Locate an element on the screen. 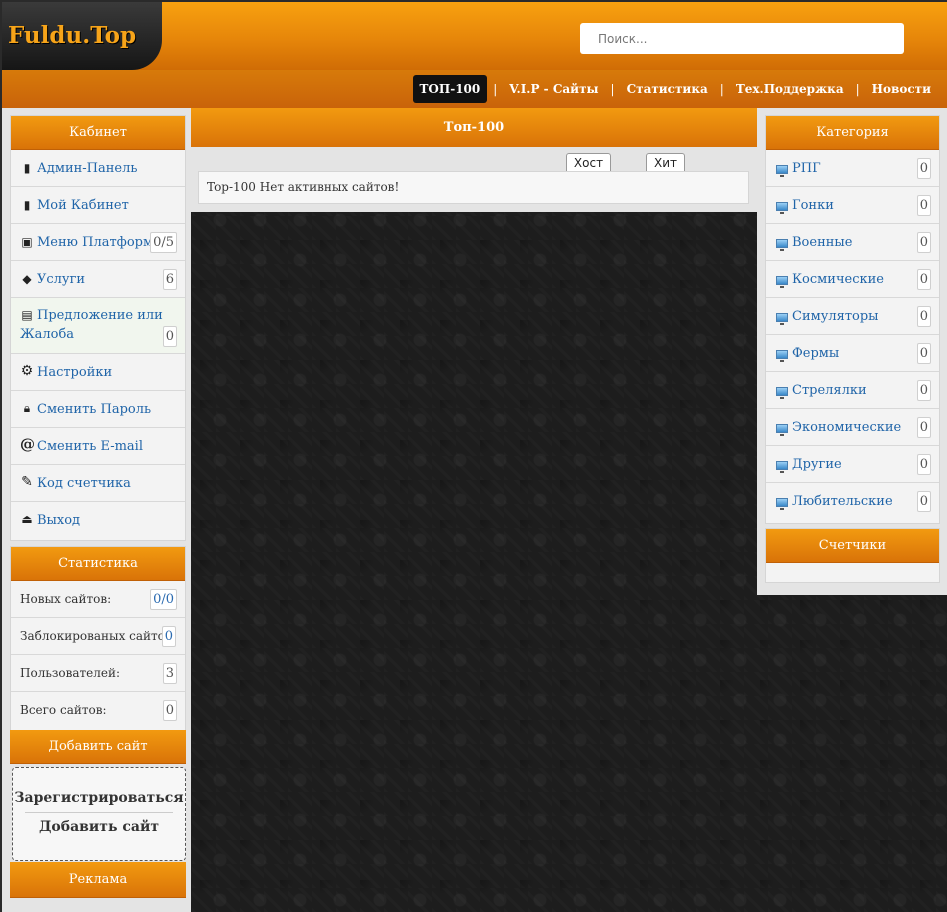 Image resolution: width=947 pixels, height=912 pixels. menu-change-email: @ Сменить E-mail is located at coordinates (98, 446).